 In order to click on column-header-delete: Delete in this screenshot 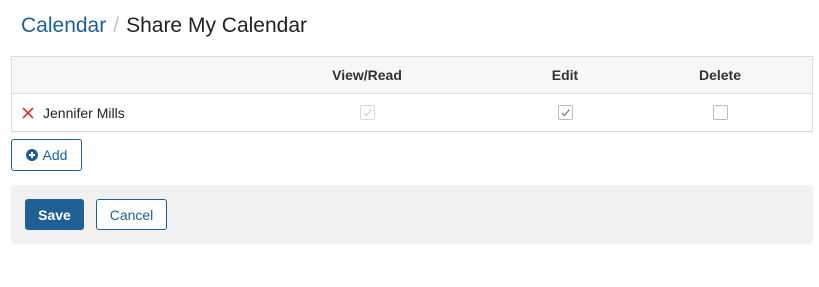, I will do `click(720, 75)`.